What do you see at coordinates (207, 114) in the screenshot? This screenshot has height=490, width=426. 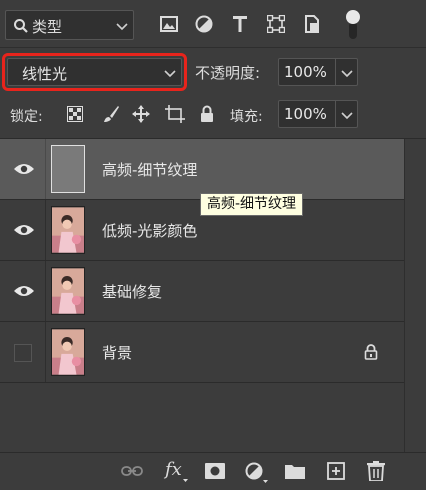 I see `lock-all-icon` at bounding box center [207, 114].